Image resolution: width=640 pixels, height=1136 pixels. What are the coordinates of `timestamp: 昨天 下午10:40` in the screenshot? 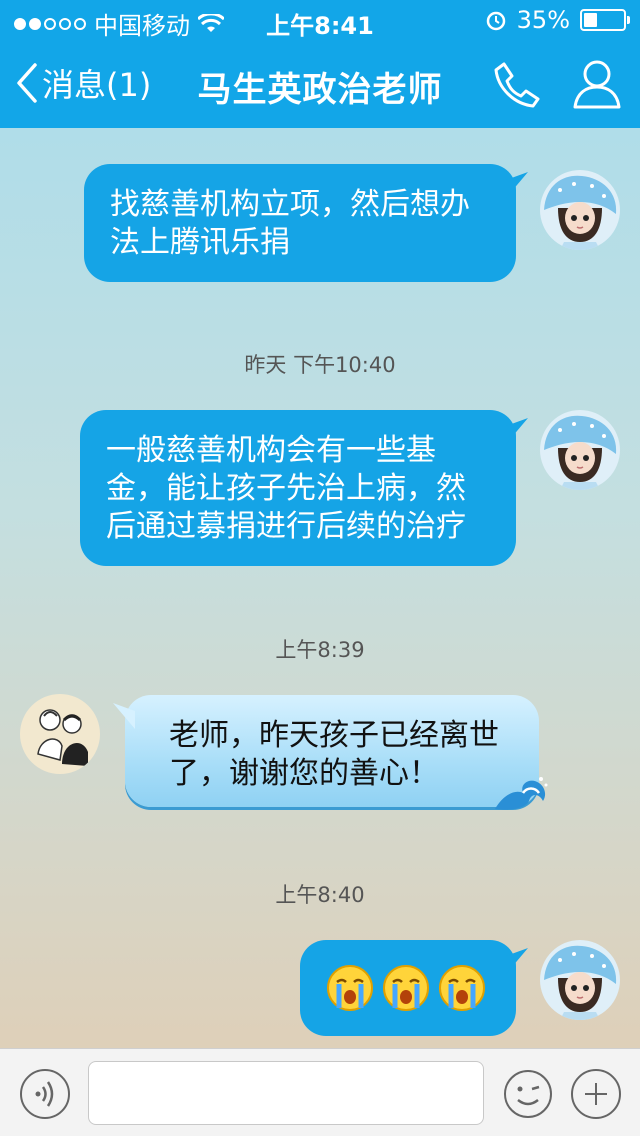 It's located at (320, 365).